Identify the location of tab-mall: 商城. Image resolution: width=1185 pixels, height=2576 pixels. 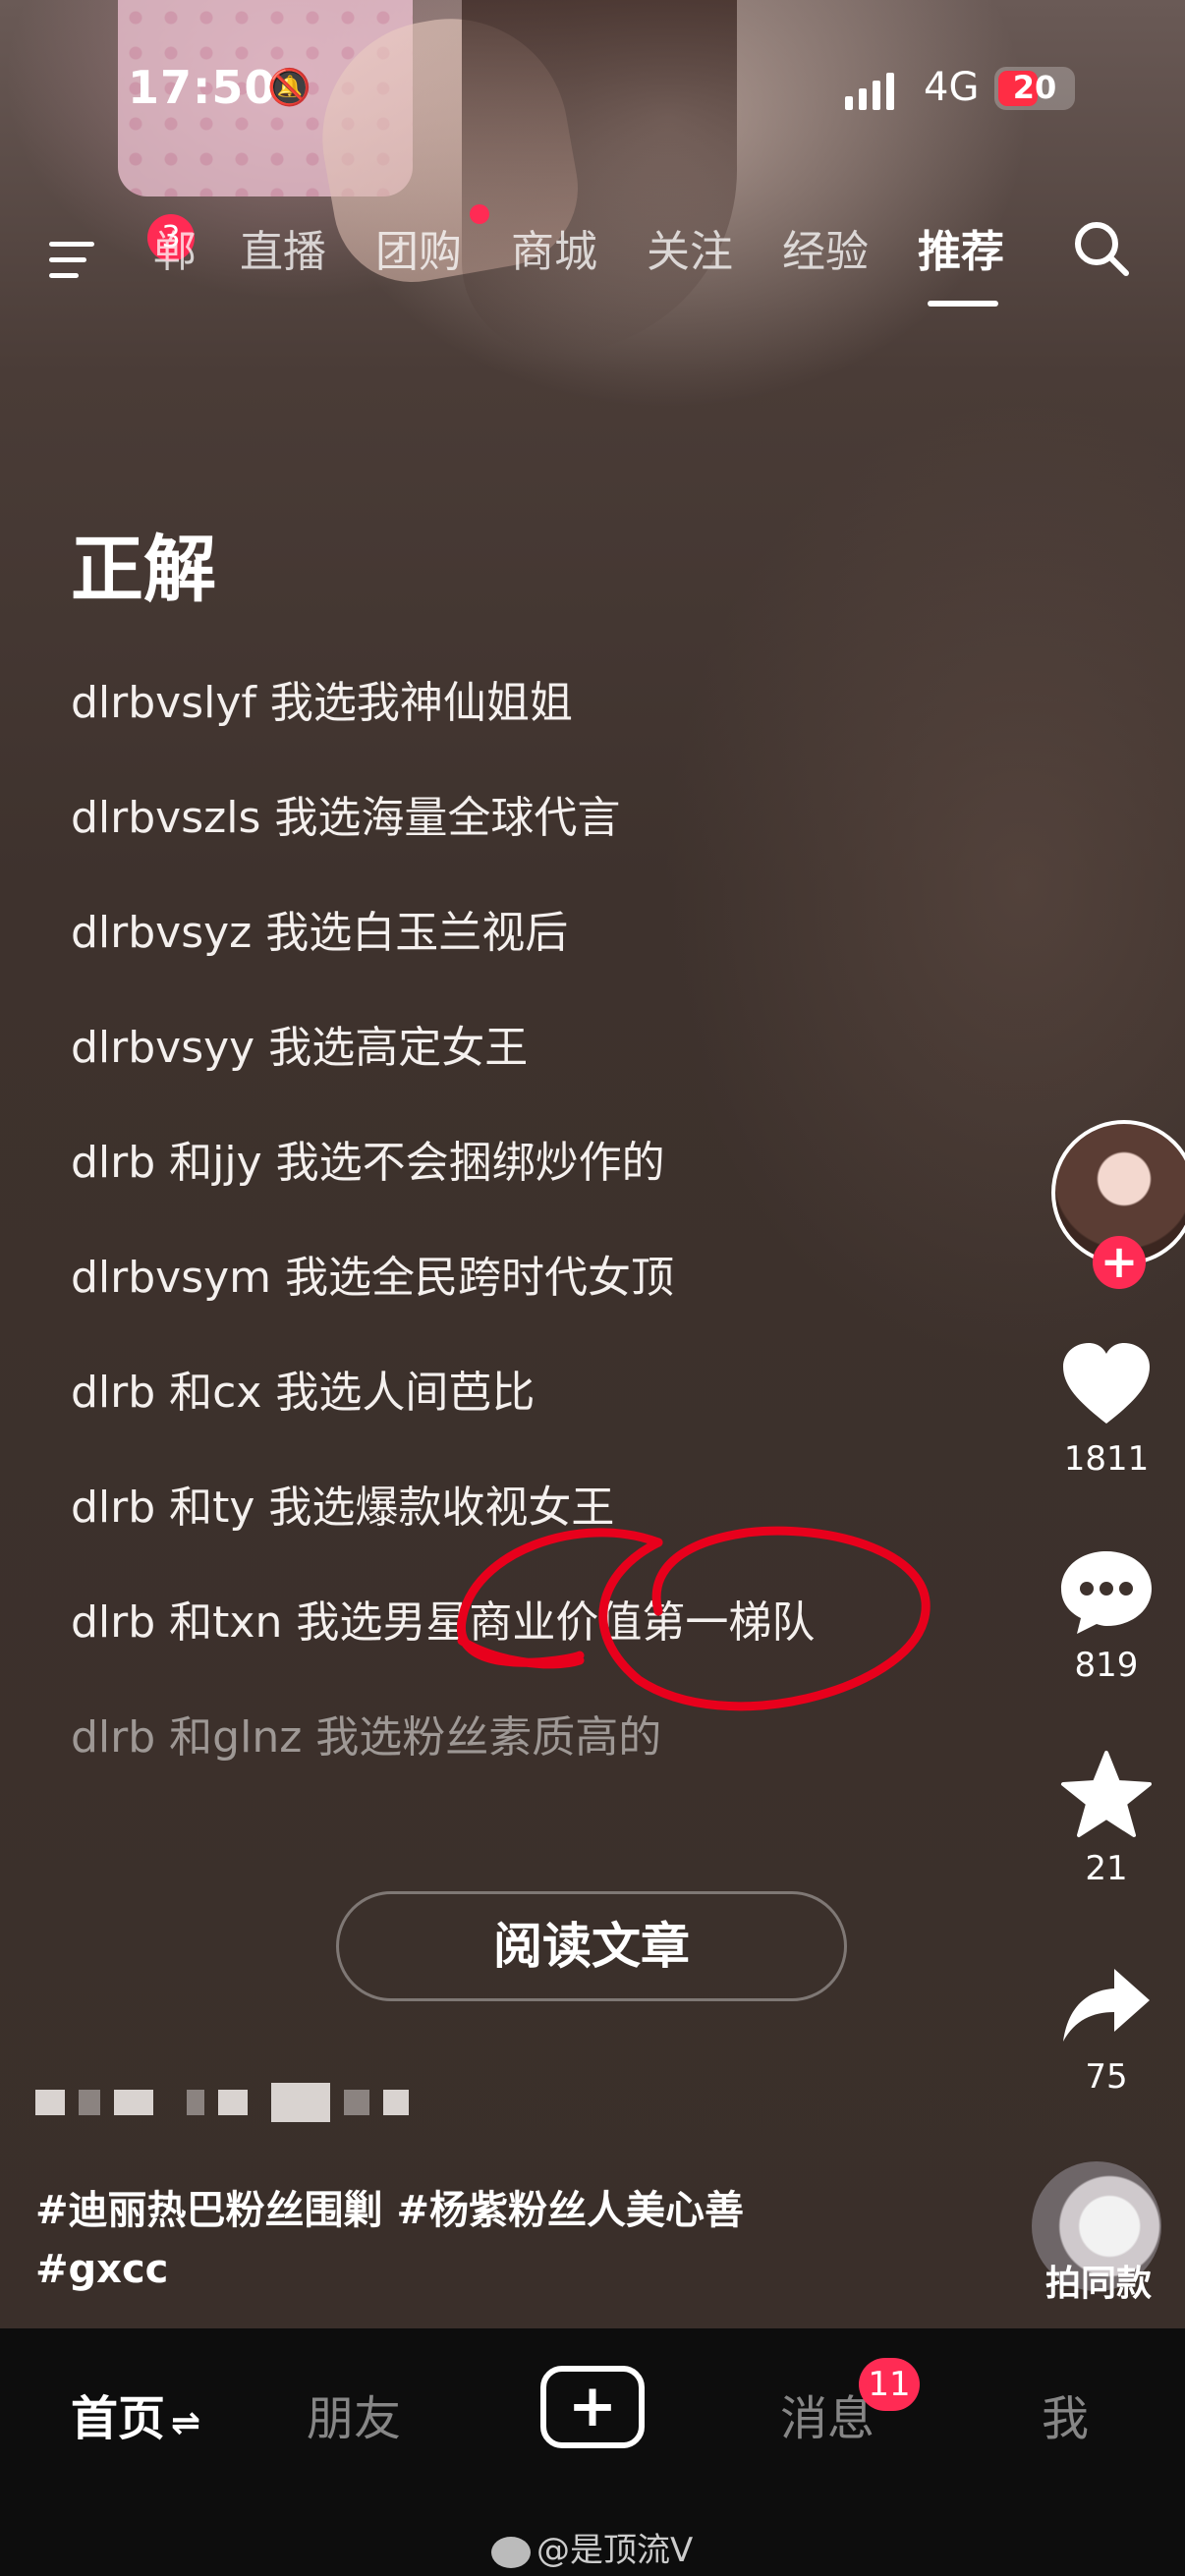
(554, 247).